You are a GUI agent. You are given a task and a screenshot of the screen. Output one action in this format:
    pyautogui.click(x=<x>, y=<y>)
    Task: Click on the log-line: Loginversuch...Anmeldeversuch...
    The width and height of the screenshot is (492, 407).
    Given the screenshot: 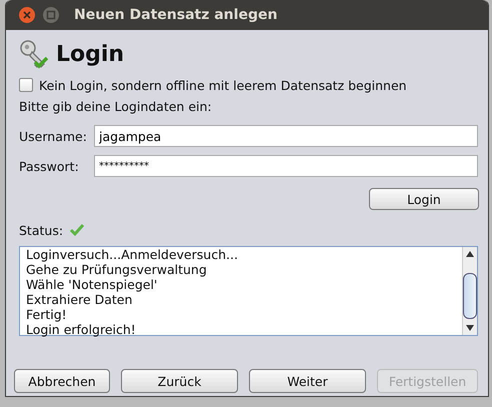 What is the action you would take?
    pyautogui.click(x=132, y=254)
    